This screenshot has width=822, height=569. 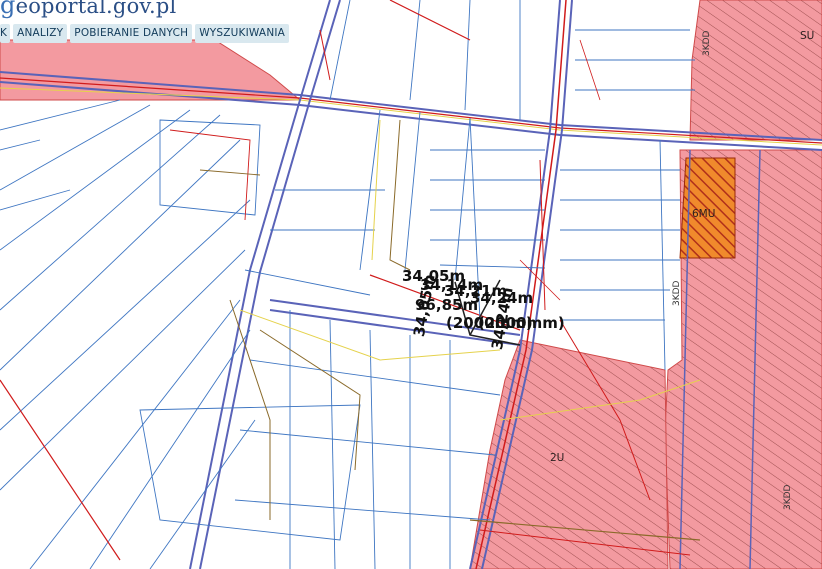 What do you see at coordinates (557, 458) in the screenshot?
I see `zone-label-2u: 2U` at bounding box center [557, 458].